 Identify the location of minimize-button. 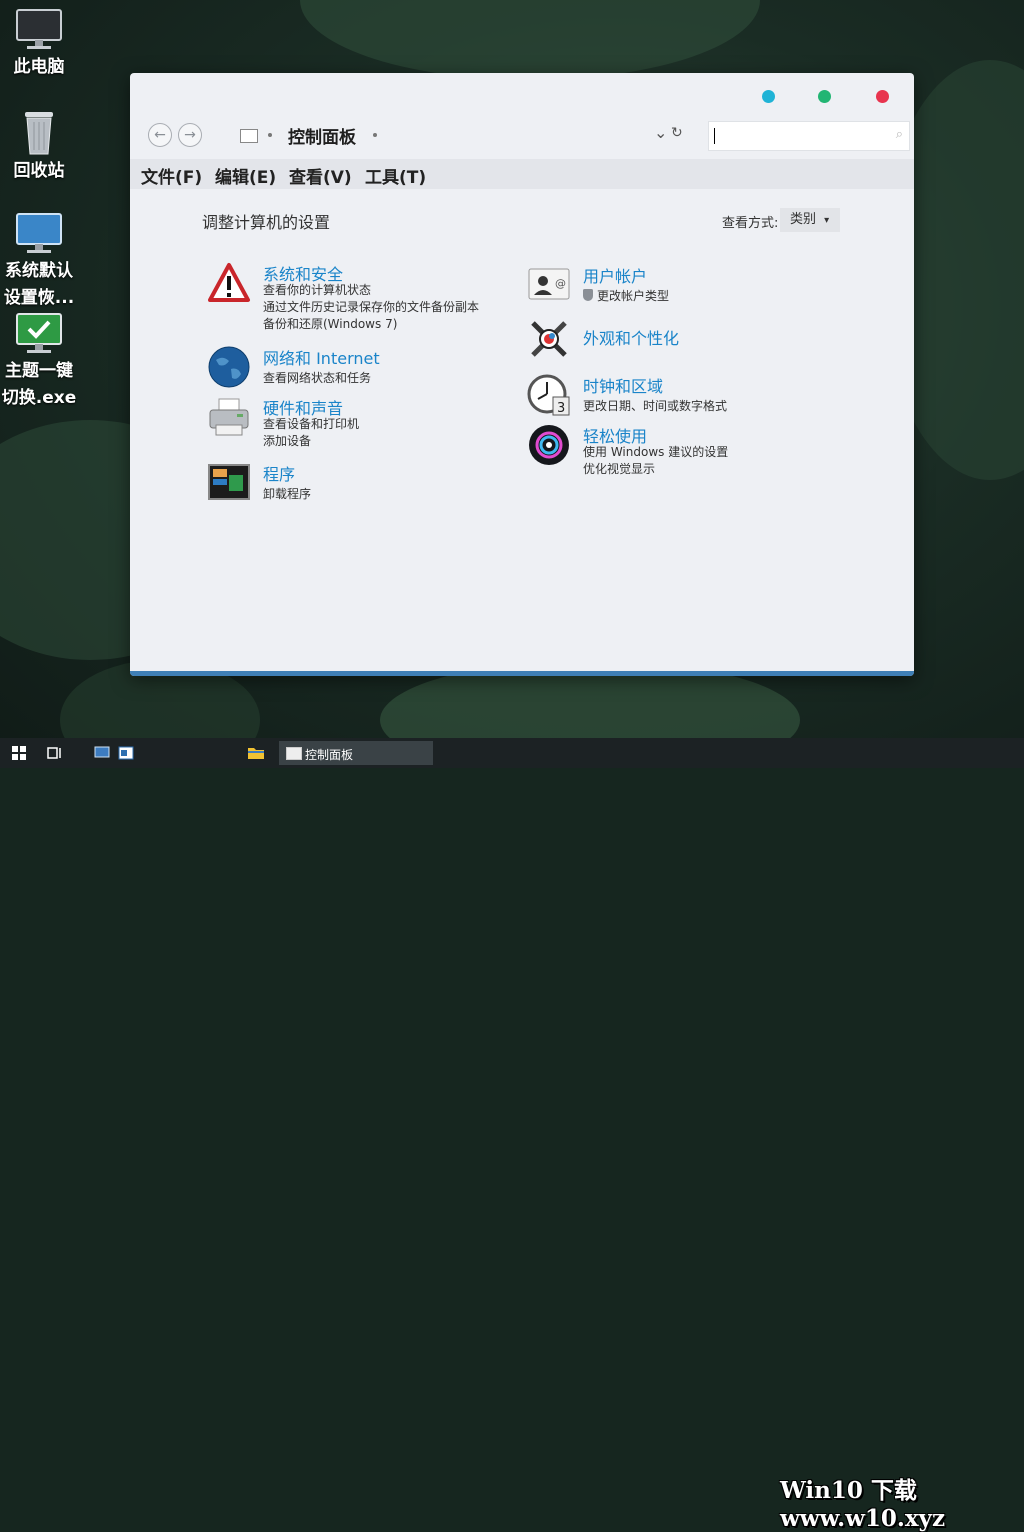
(768, 96).